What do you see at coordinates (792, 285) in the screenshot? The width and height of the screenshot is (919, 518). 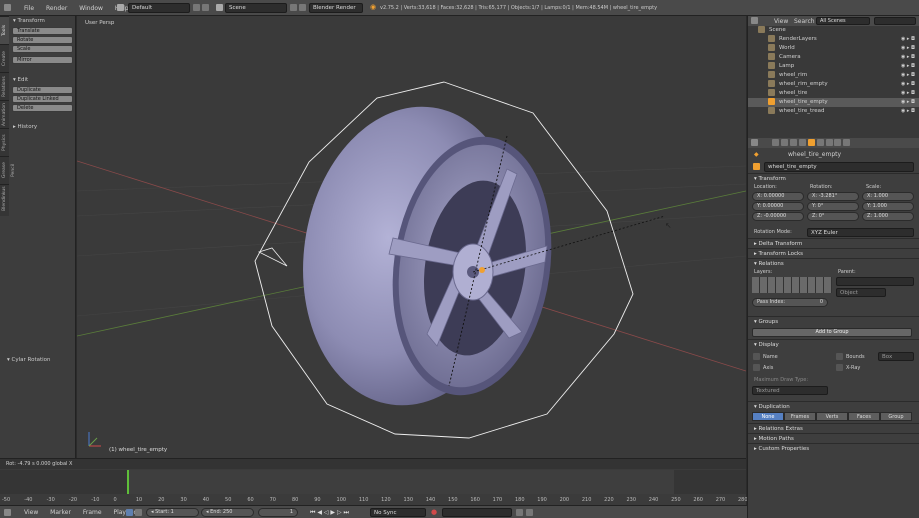 I see `layer-buttons` at bounding box center [792, 285].